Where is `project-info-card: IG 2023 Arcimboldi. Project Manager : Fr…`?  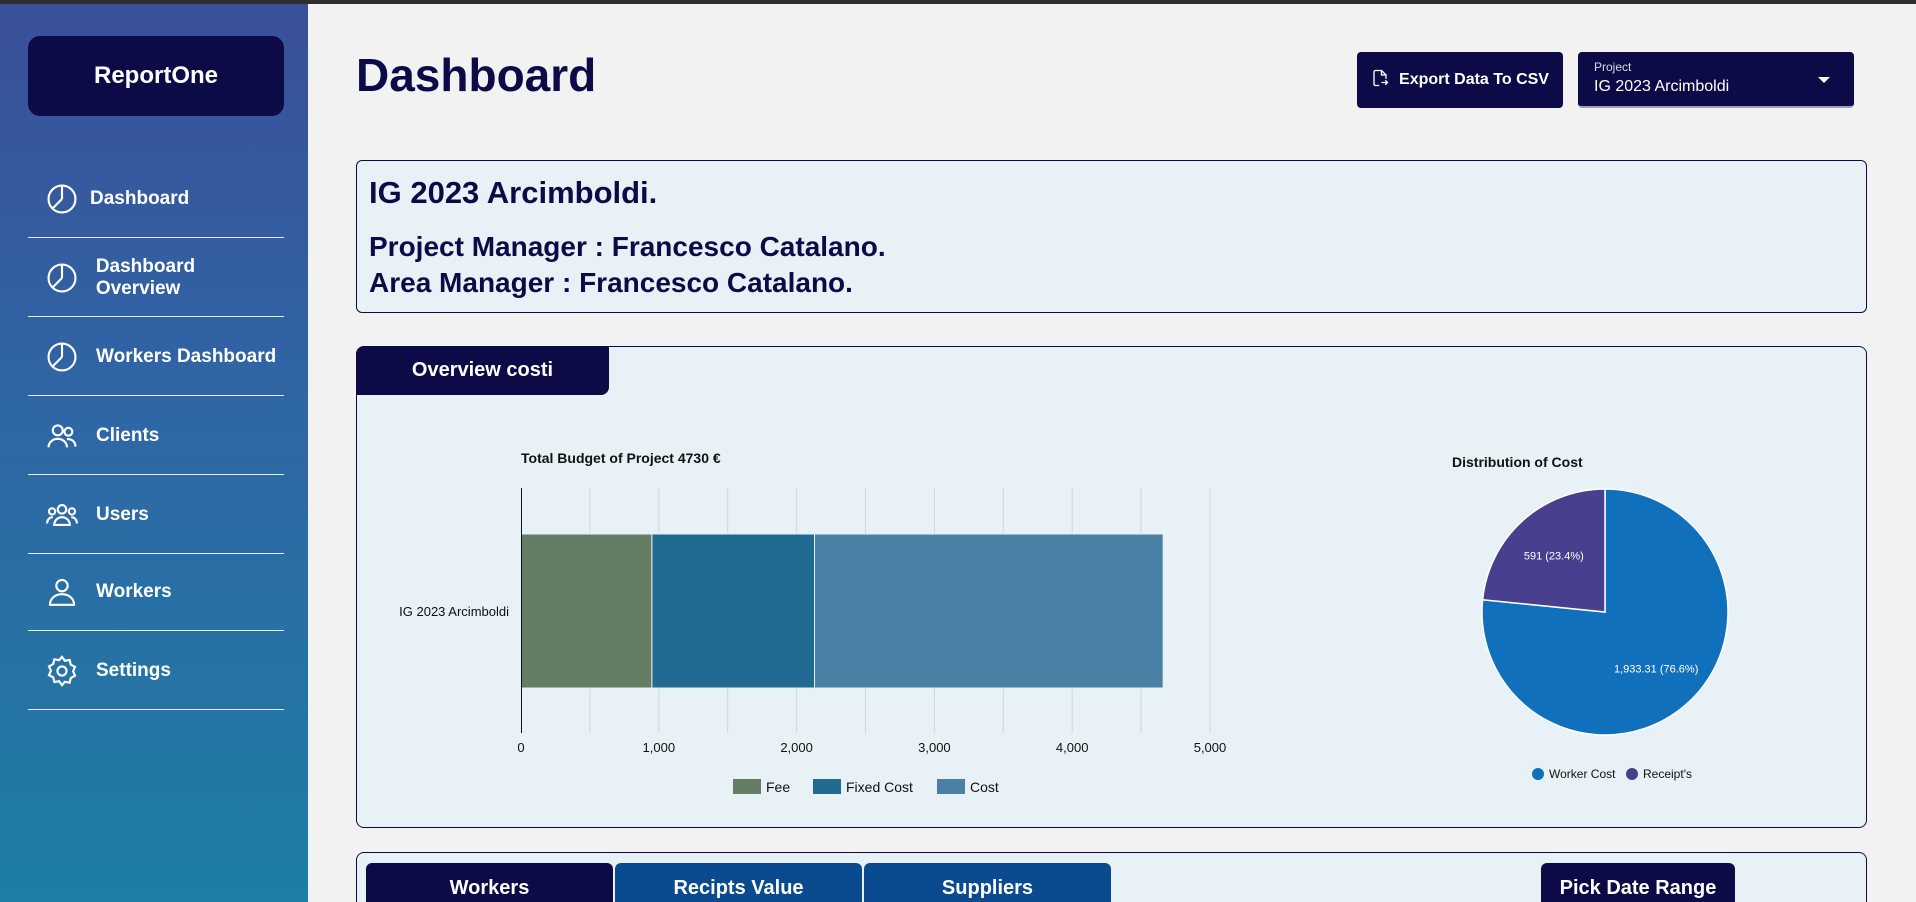 project-info-card: IG 2023 Arcimboldi. Project Manager : Fr… is located at coordinates (1111, 236).